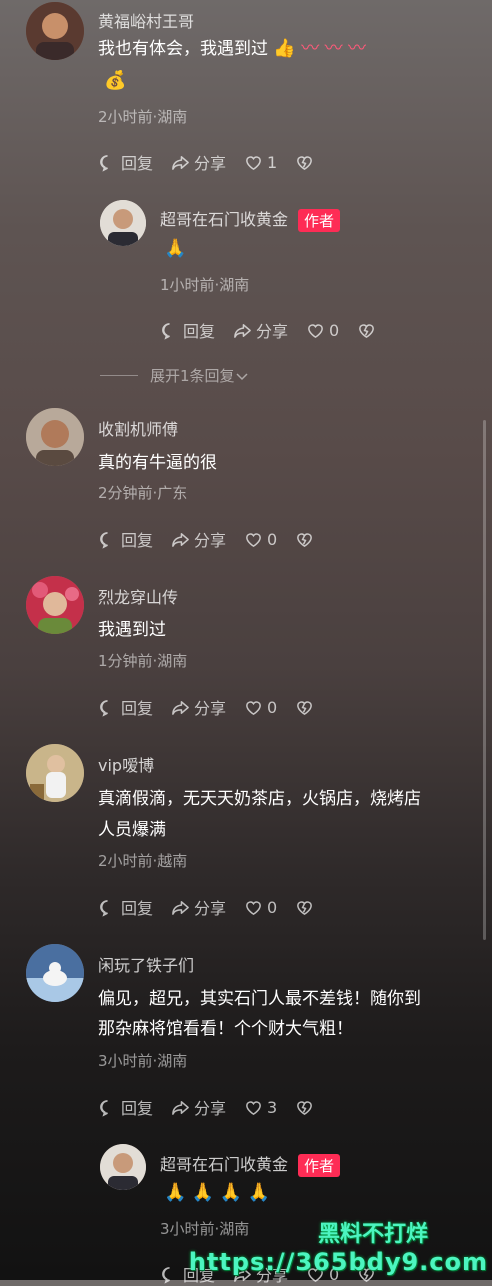 This screenshot has height=1286, width=492. What do you see at coordinates (319, 220) in the screenshot?
I see `author-badge: 作者` at bounding box center [319, 220].